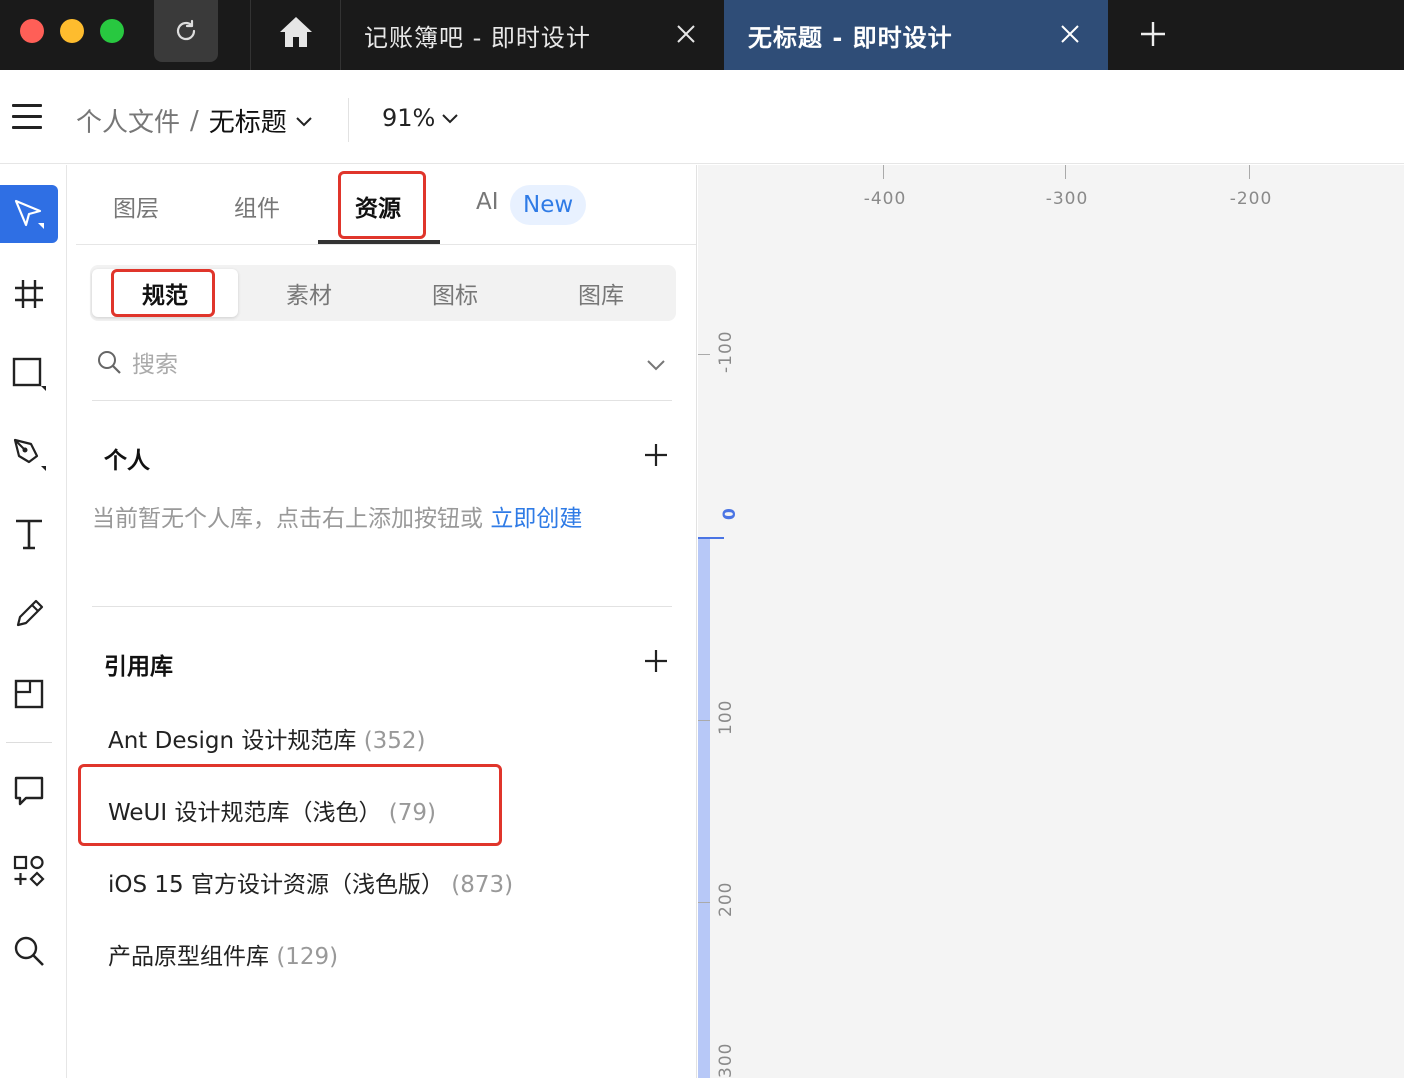 The height and width of the screenshot is (1078, 1404). What do you see at coordinates (165, 293) in the screenshot?
I see `segment-spec: 规范` at bounding box center [165, 293].